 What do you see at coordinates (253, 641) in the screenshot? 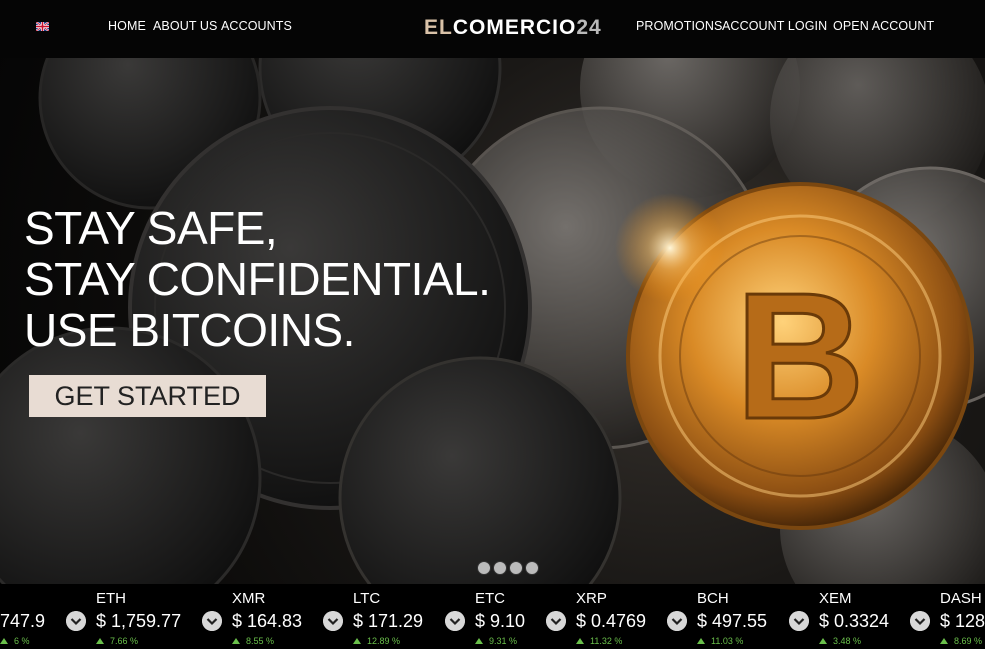
I see `ticker-change: 8.55 %` at bounding box center [253, 641].